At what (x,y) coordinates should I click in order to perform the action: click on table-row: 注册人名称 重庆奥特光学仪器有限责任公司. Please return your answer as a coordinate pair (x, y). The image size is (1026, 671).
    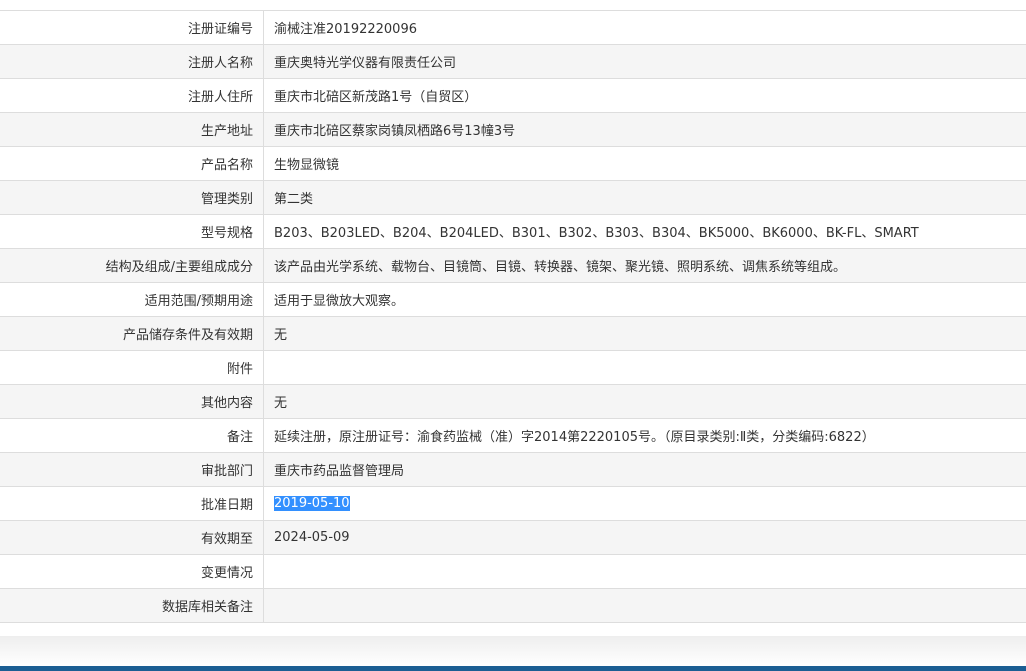
    Looking at the image, I should click on (513, 61).